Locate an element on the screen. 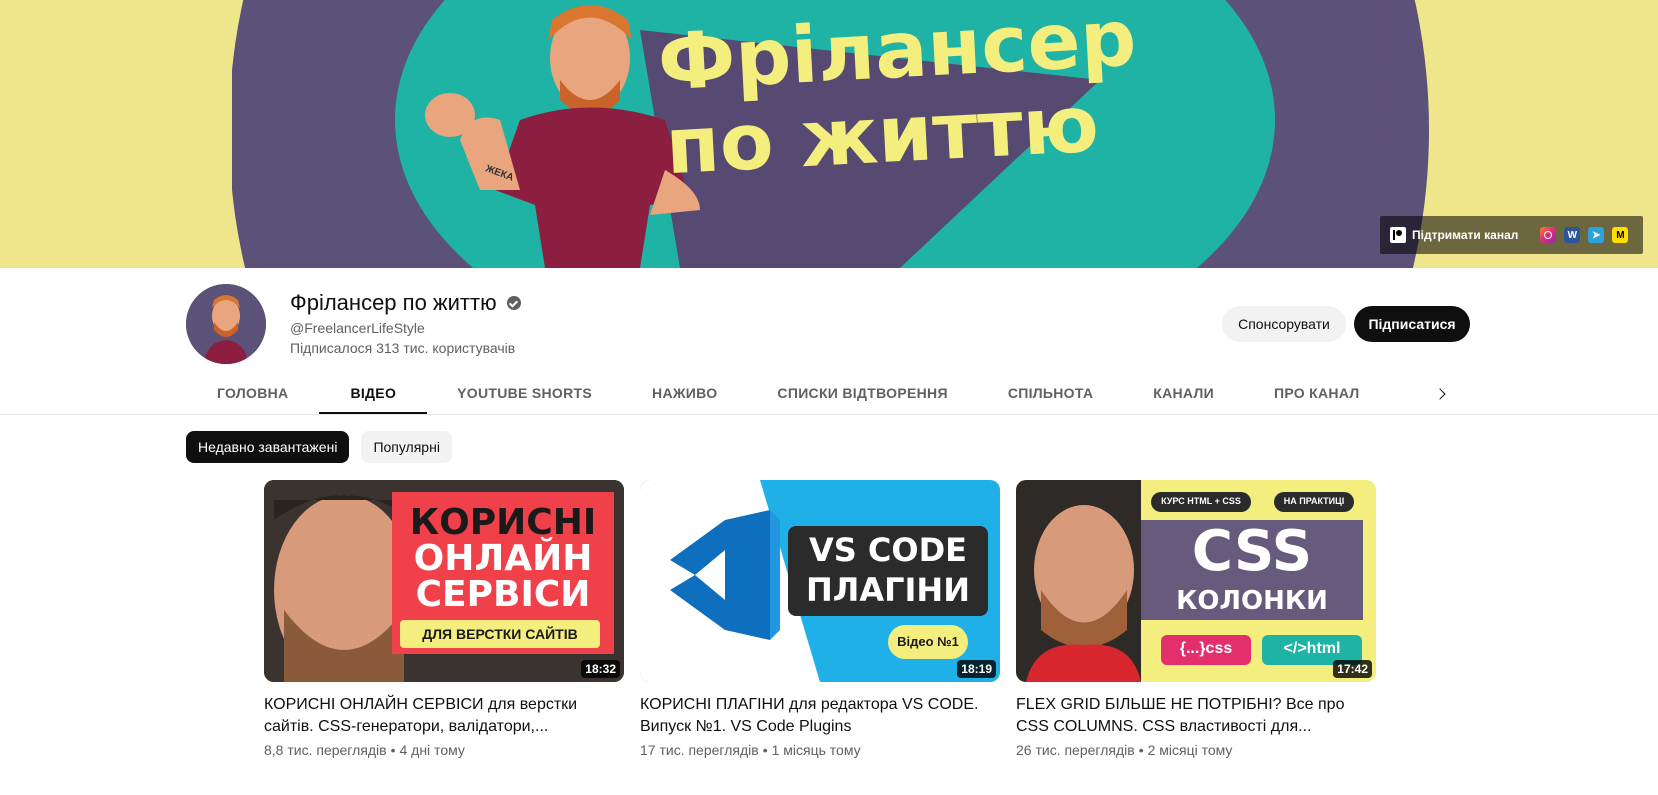 The width and height of the screenshot is (1658, 795). tab-videos-label: ВІДЕО is located at coordinates (373, 392).